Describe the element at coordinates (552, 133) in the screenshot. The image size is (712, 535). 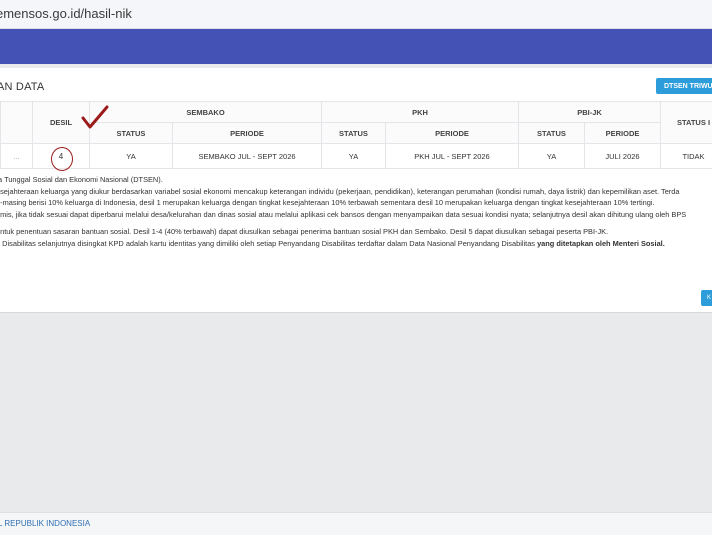
I see `header-pbi-status: STATUS` at that location.